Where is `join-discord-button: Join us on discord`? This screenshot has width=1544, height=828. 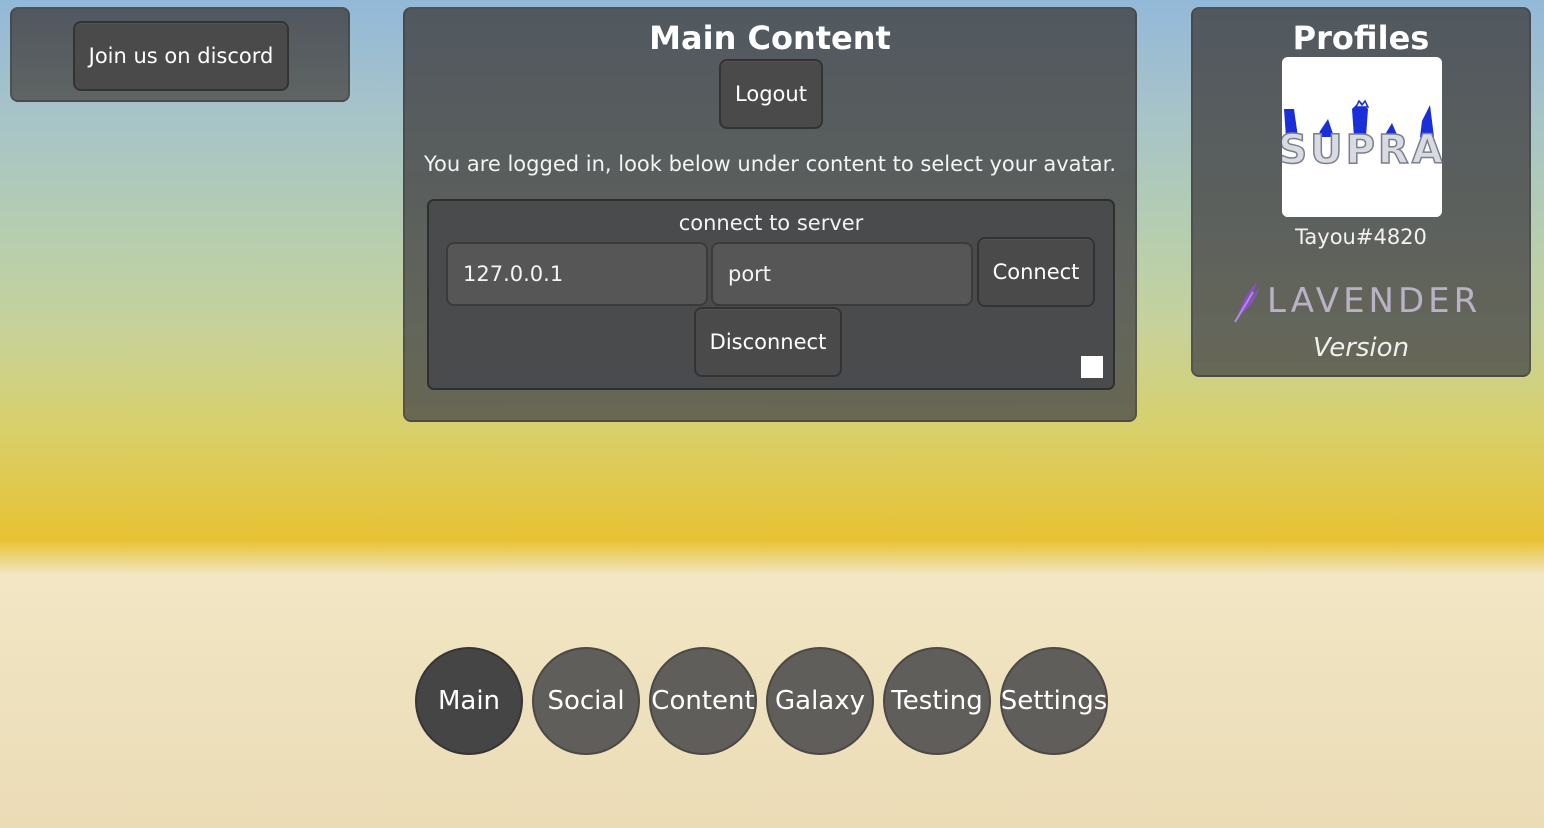 join-discord-button: Join us on discord is located at coordinates (181, 56).